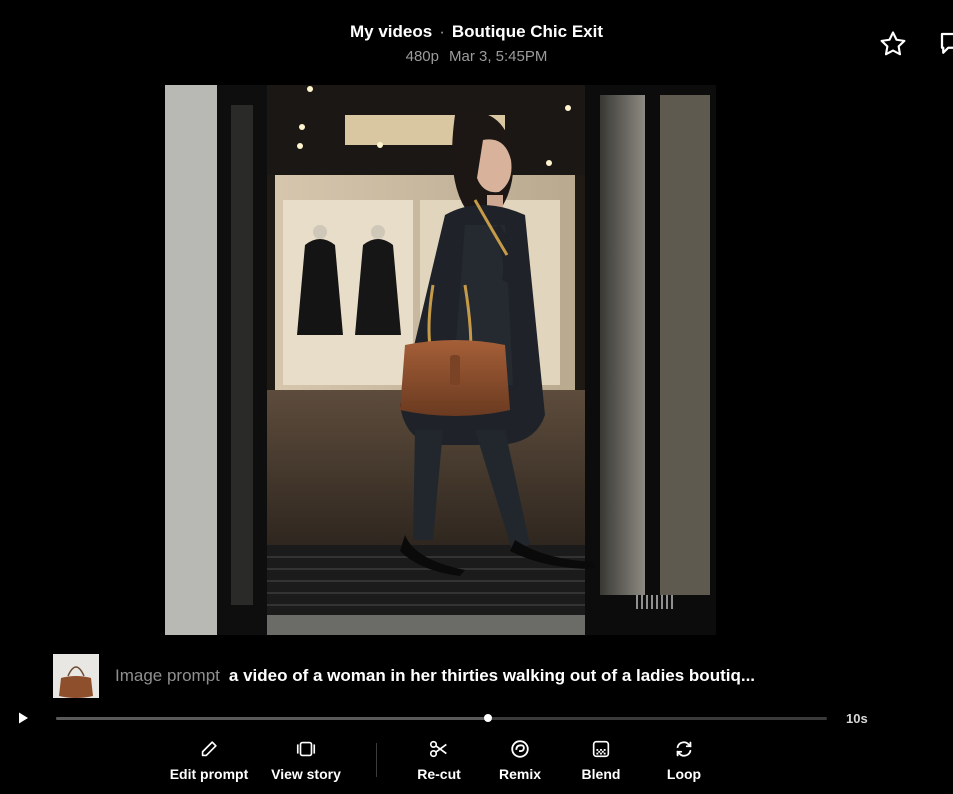 Image resolution: width=953 pixels, height=794 pixels. I want to click on video-title: Boutique Chic Exit, so click(527, 31).